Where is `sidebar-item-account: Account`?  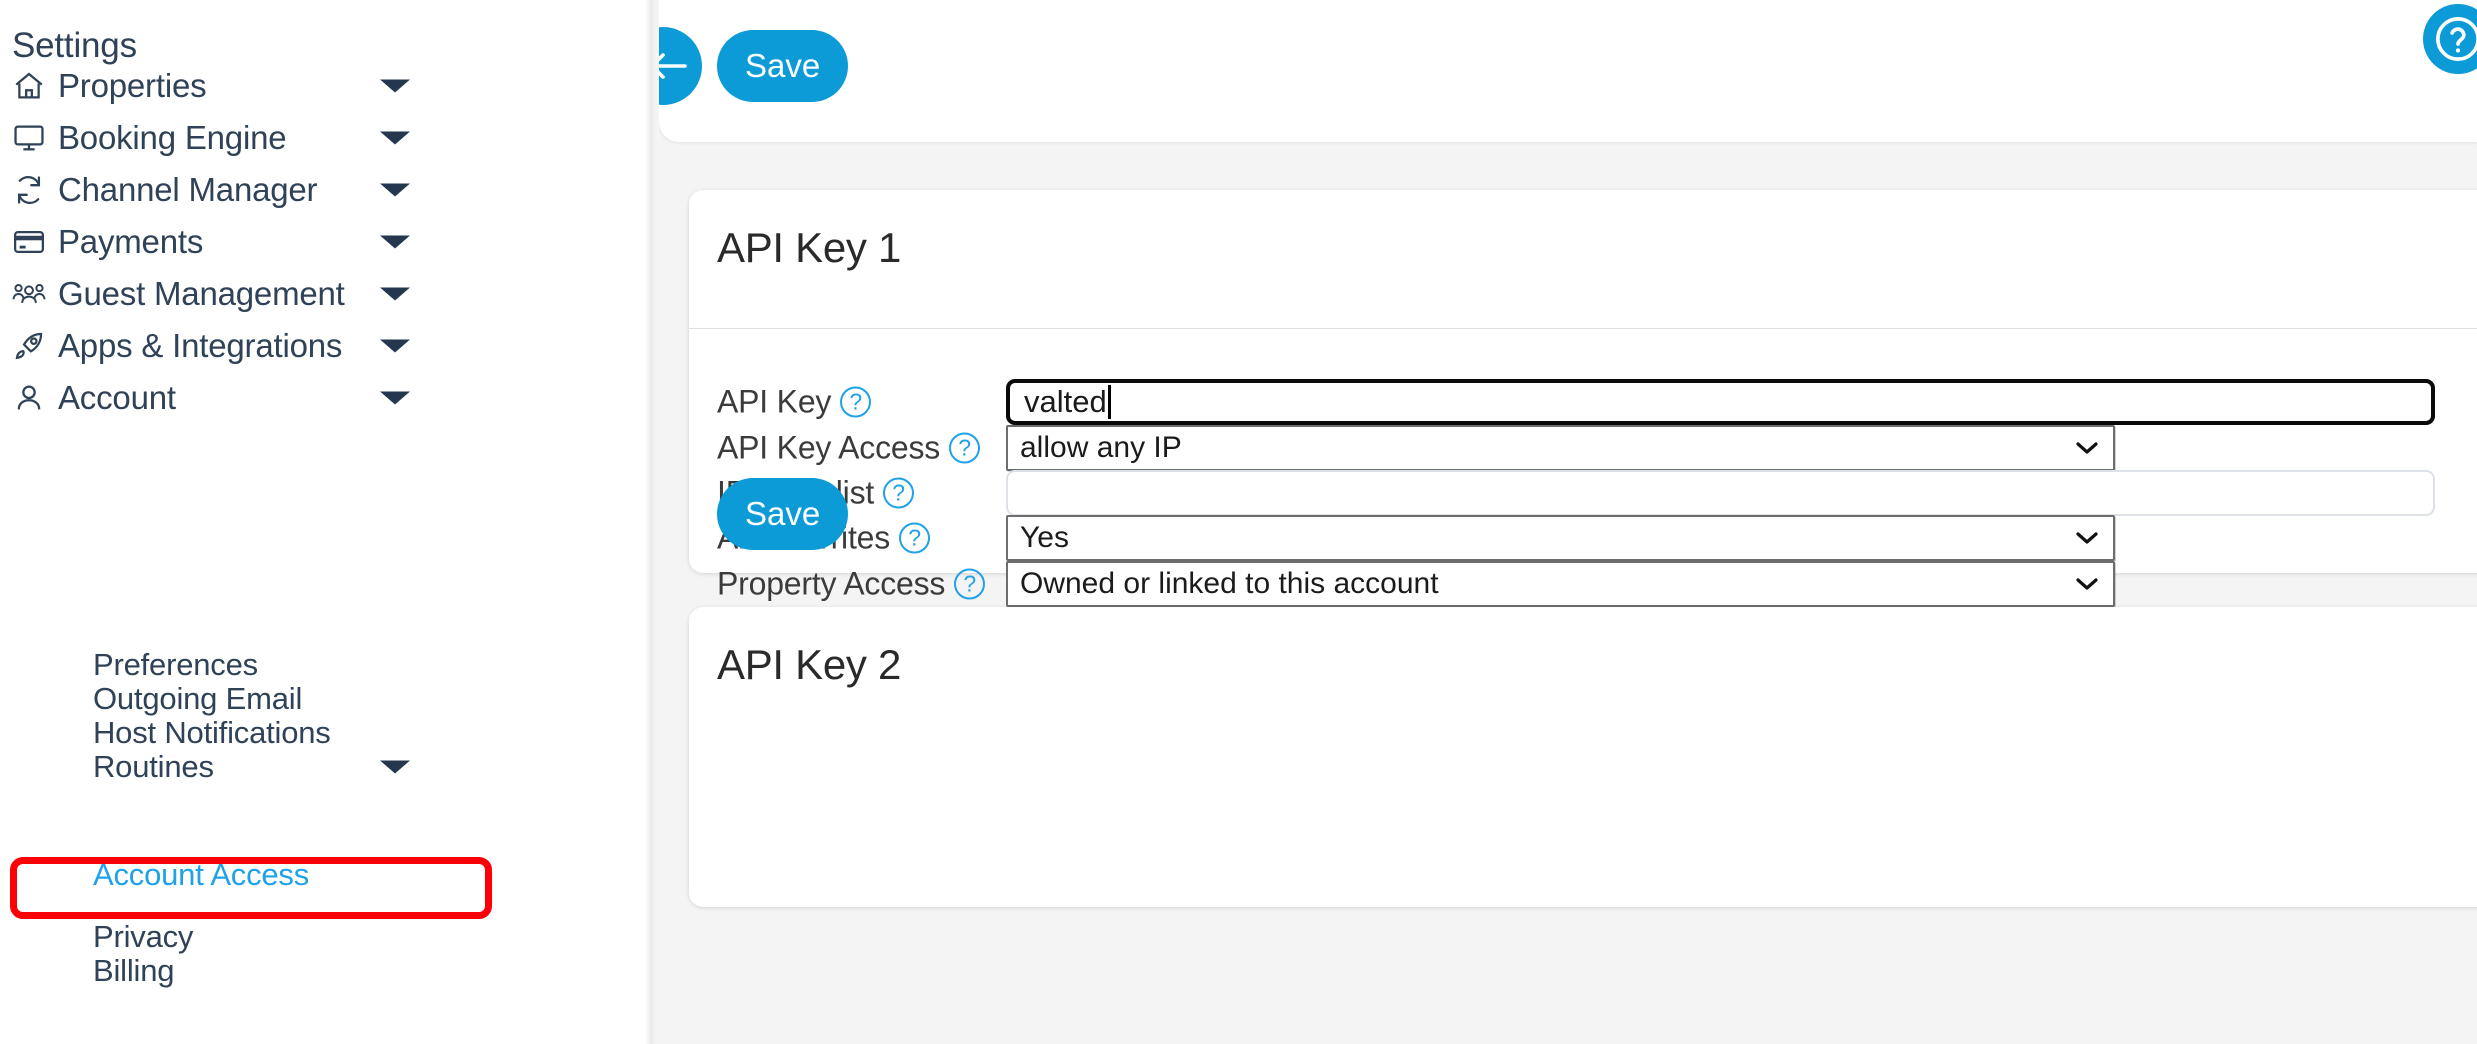 sidebar-item-account: Account is located at coordinates (326, 398).